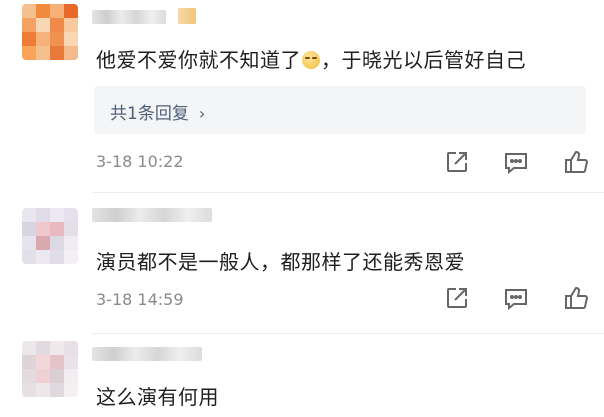 This screenshot has width=604, height=417. I want to click on reply-box: 共1条回复 ›, so click(340, 110).